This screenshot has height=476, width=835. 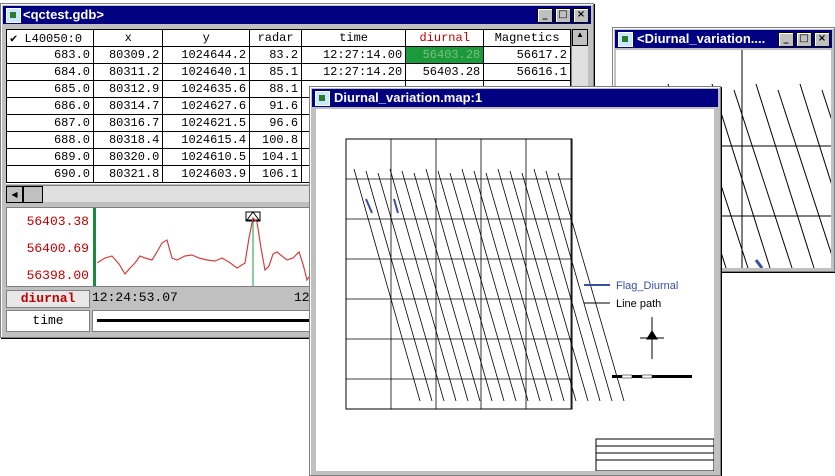 I want to click on line-selector-label: L40050:0, so click(x=53, y=38).